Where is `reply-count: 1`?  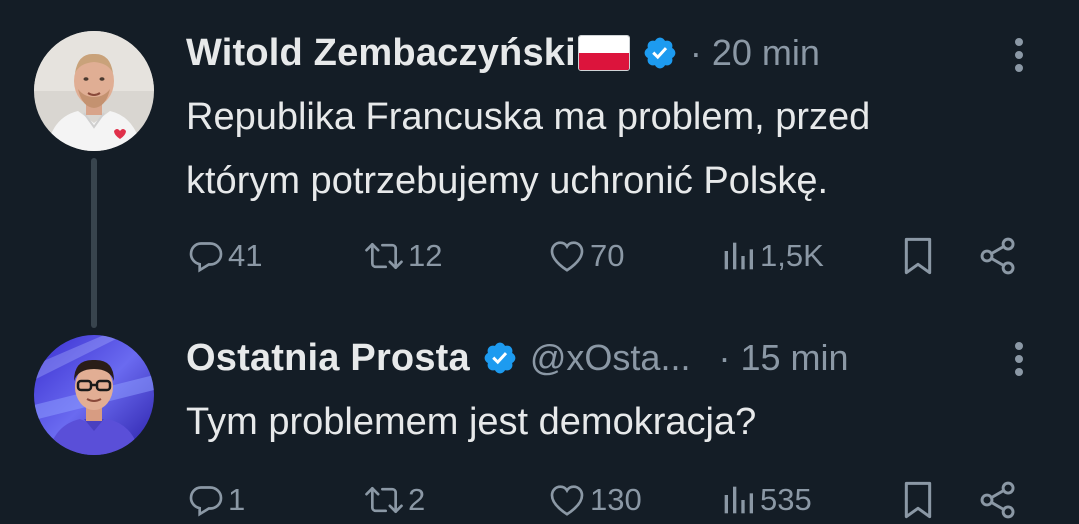 reply-count: 1 is located at coordinates (237, 499).